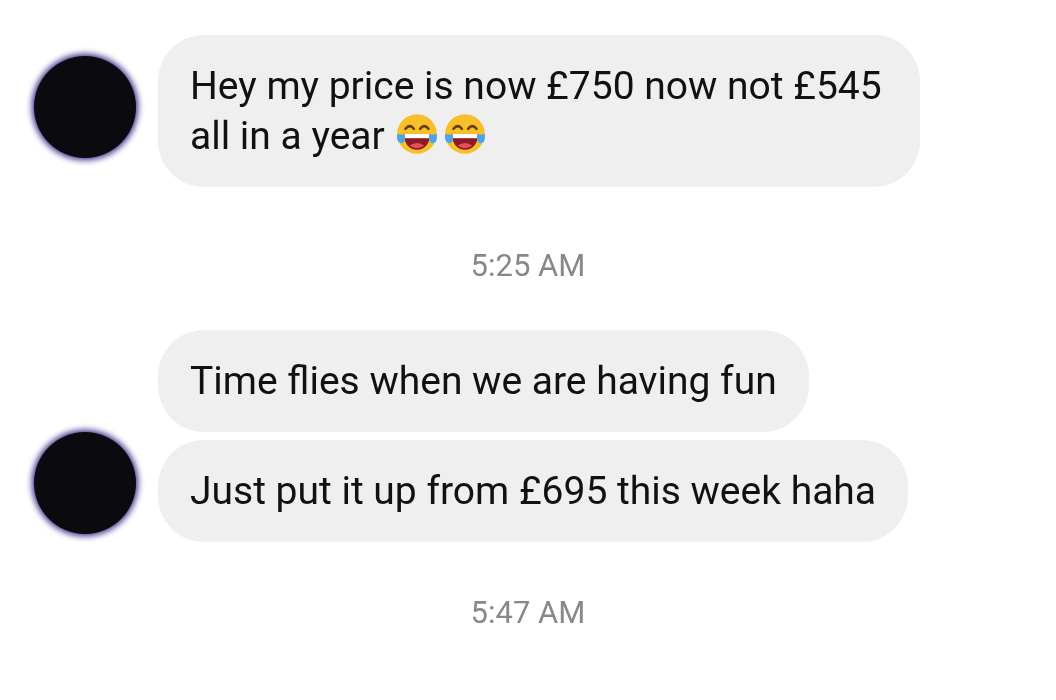 Image resolution: width=1056 pixels, height=700 pixels. I want to click on timestamp: 5:47 AM, so click(528, 612).